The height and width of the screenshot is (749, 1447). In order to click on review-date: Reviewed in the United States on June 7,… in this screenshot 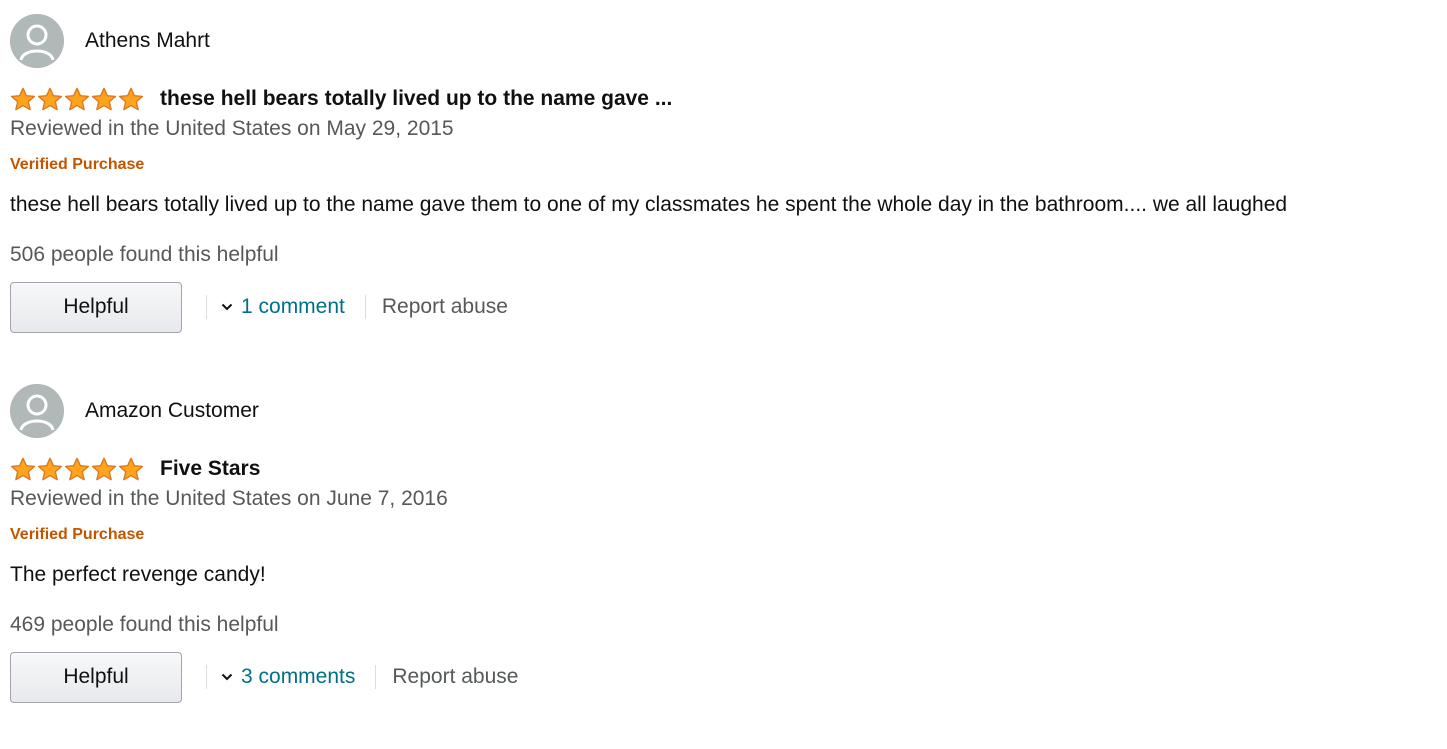, I will do `click(229, 498)`.